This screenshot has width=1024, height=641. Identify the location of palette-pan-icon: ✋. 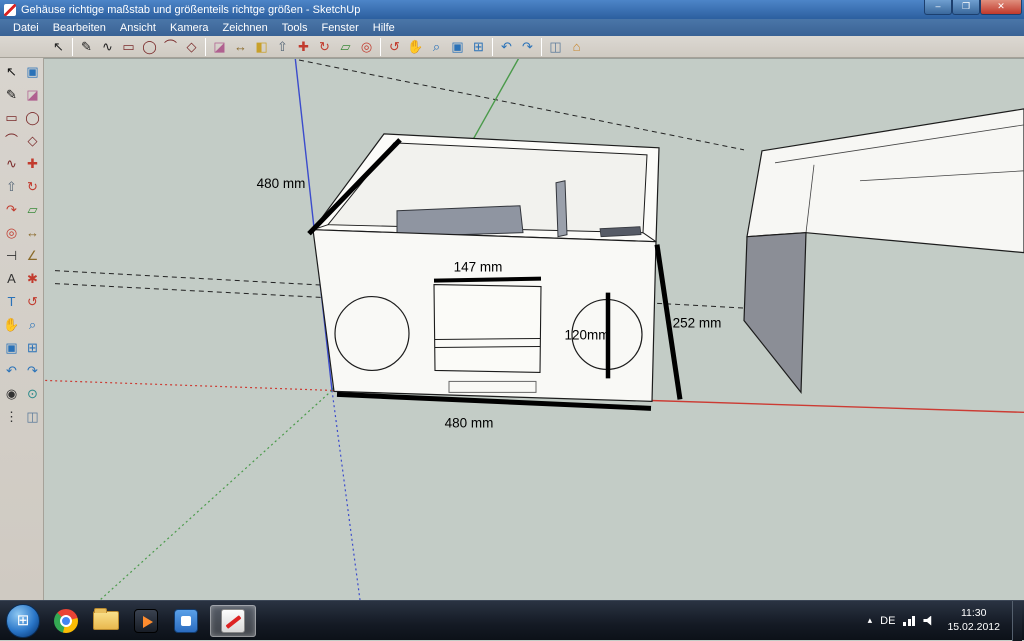
(11, 325).